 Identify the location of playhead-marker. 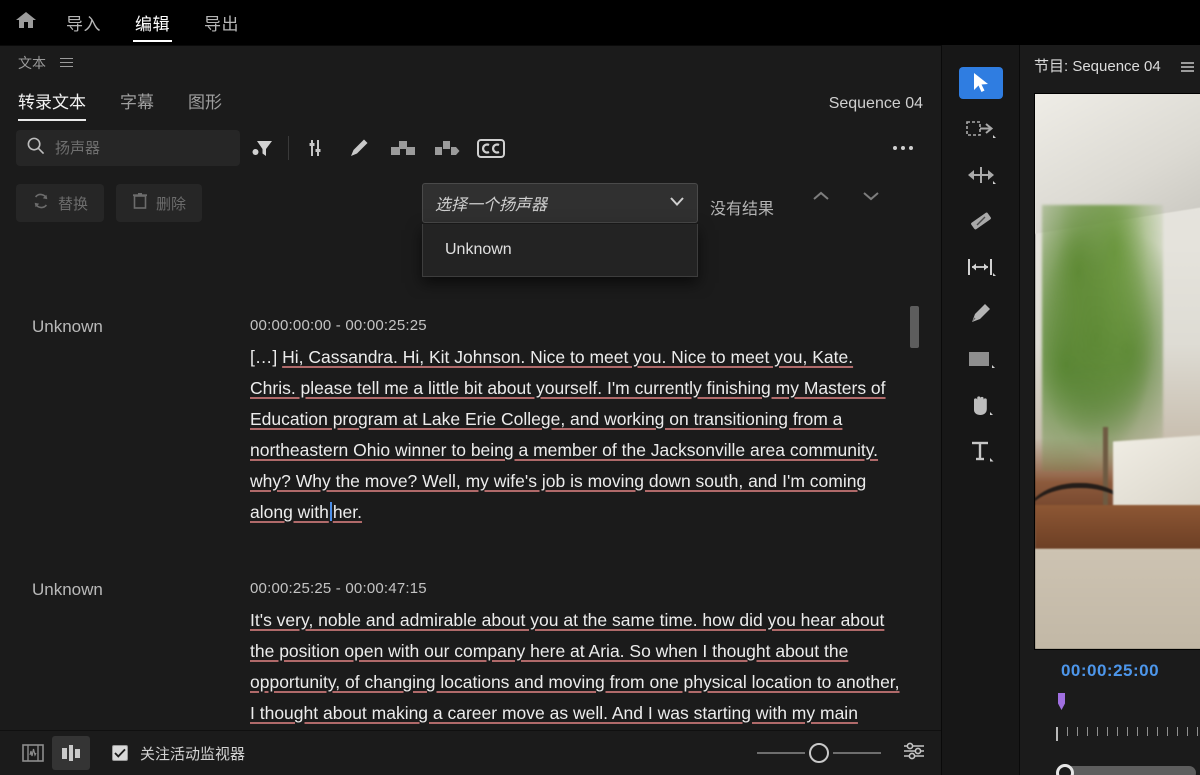
(1061, 701).